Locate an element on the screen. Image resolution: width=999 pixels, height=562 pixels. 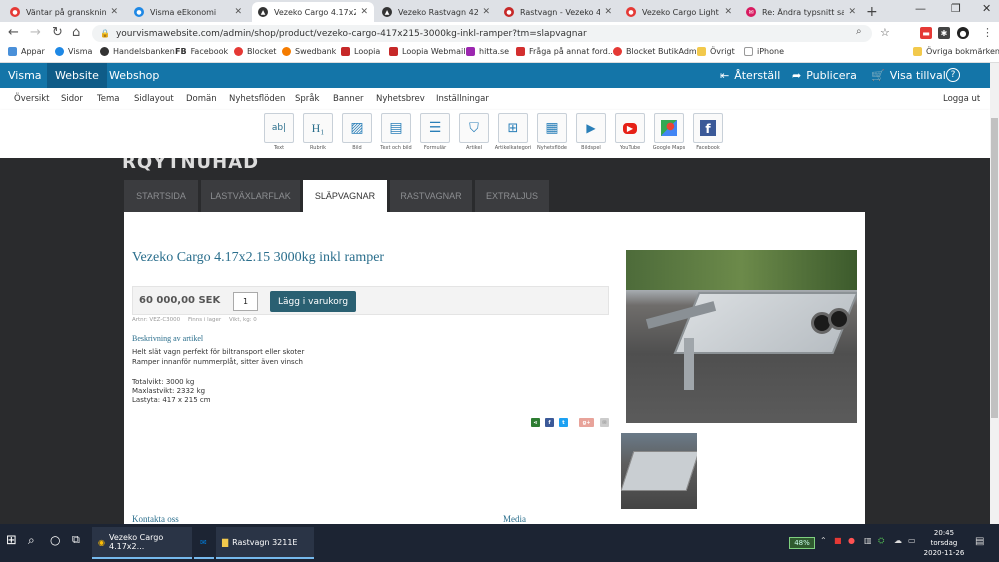
extensions-puzzle-icon: ✱ is located at coordinates (944, 33).